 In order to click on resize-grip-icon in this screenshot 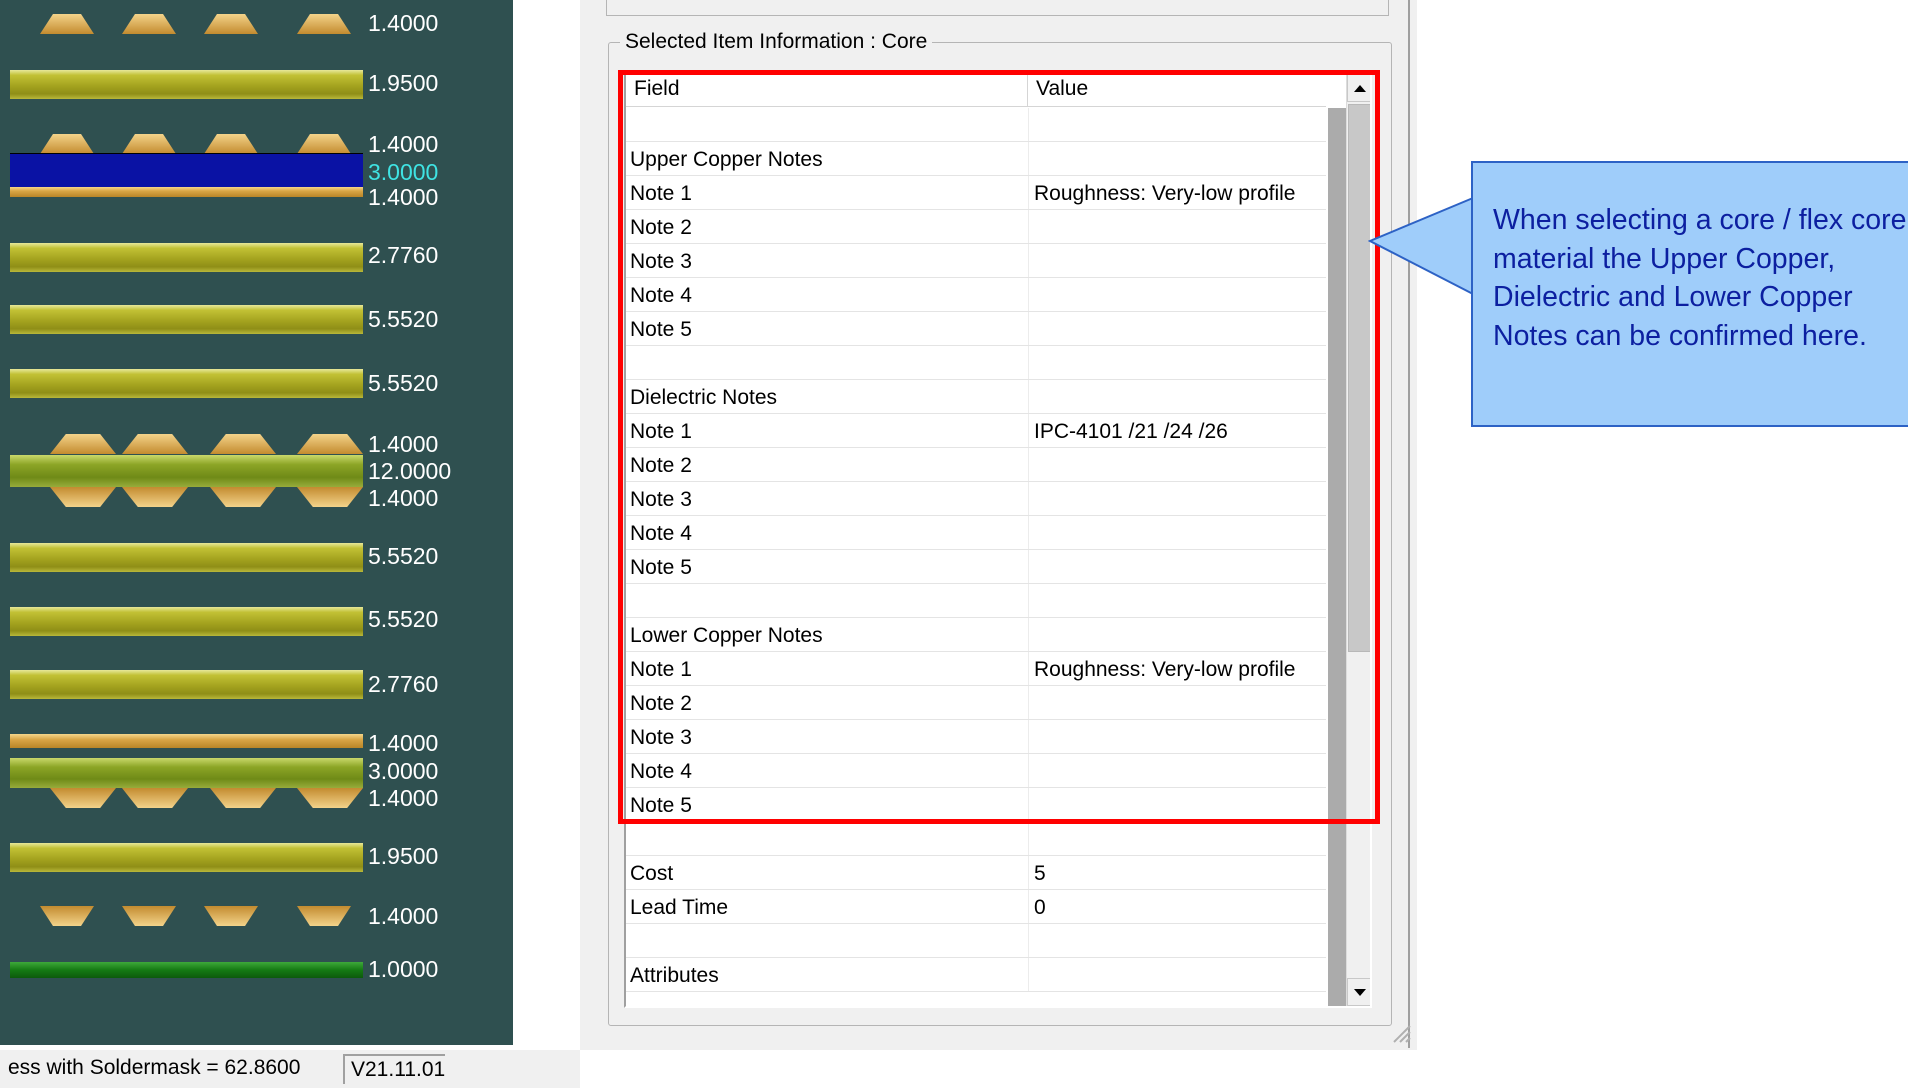, I will do `click(1401, 1032)`.